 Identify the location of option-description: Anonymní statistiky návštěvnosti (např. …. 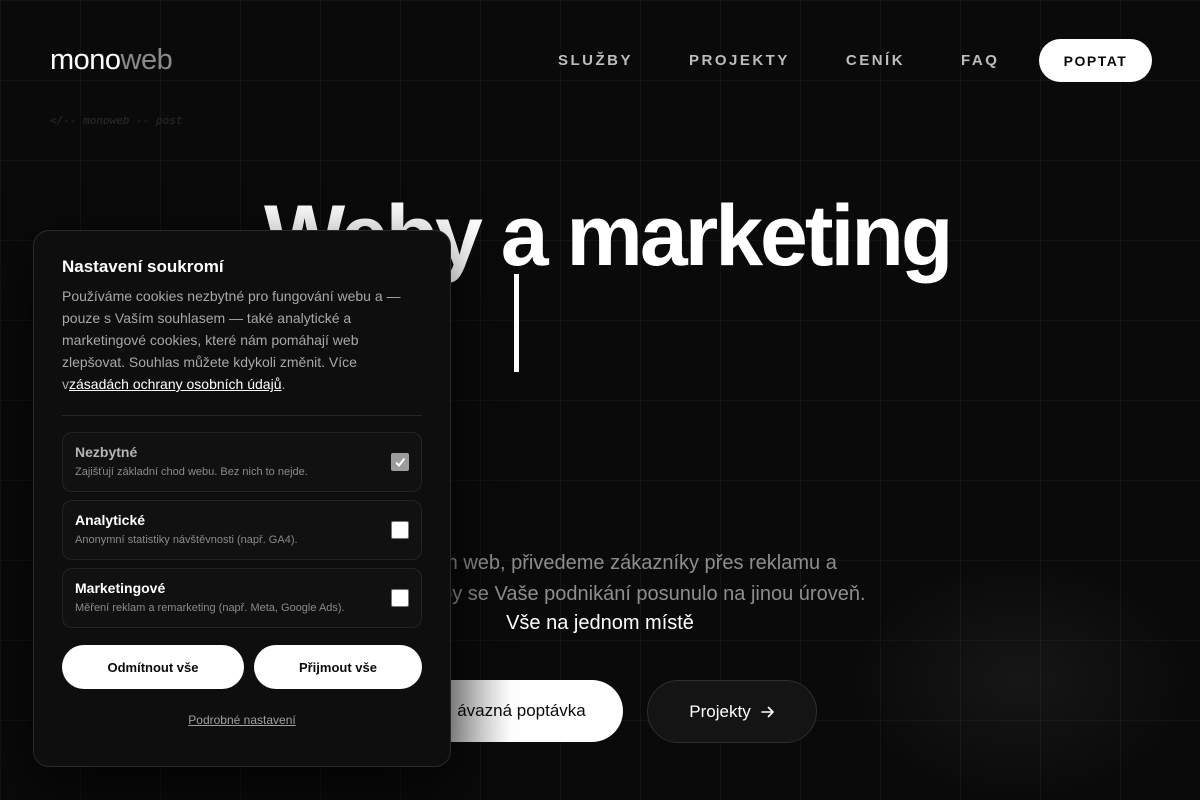
(186, 540).